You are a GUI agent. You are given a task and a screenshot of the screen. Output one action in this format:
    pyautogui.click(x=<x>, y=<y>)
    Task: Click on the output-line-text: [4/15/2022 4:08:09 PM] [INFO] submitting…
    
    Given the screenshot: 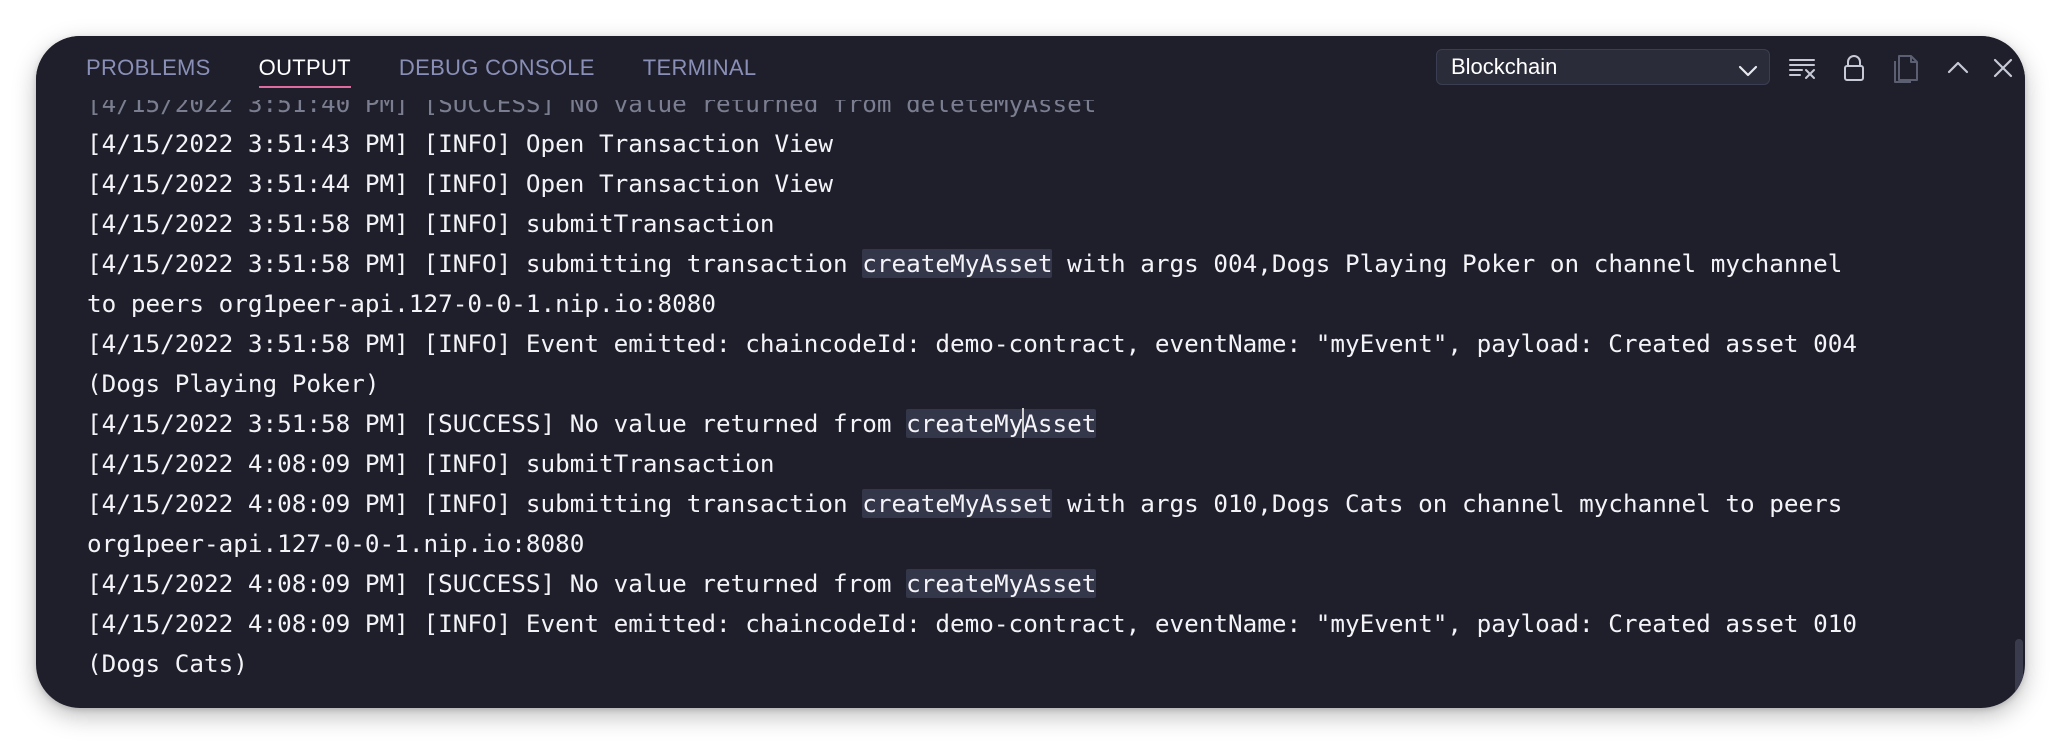 What is the action you would take?
    pyautogui.click(x=475, y=503)
    